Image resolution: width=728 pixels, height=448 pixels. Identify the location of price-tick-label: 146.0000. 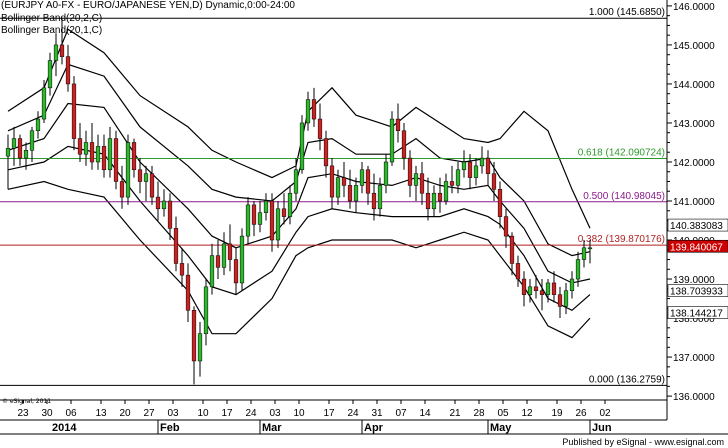
(694, 7).